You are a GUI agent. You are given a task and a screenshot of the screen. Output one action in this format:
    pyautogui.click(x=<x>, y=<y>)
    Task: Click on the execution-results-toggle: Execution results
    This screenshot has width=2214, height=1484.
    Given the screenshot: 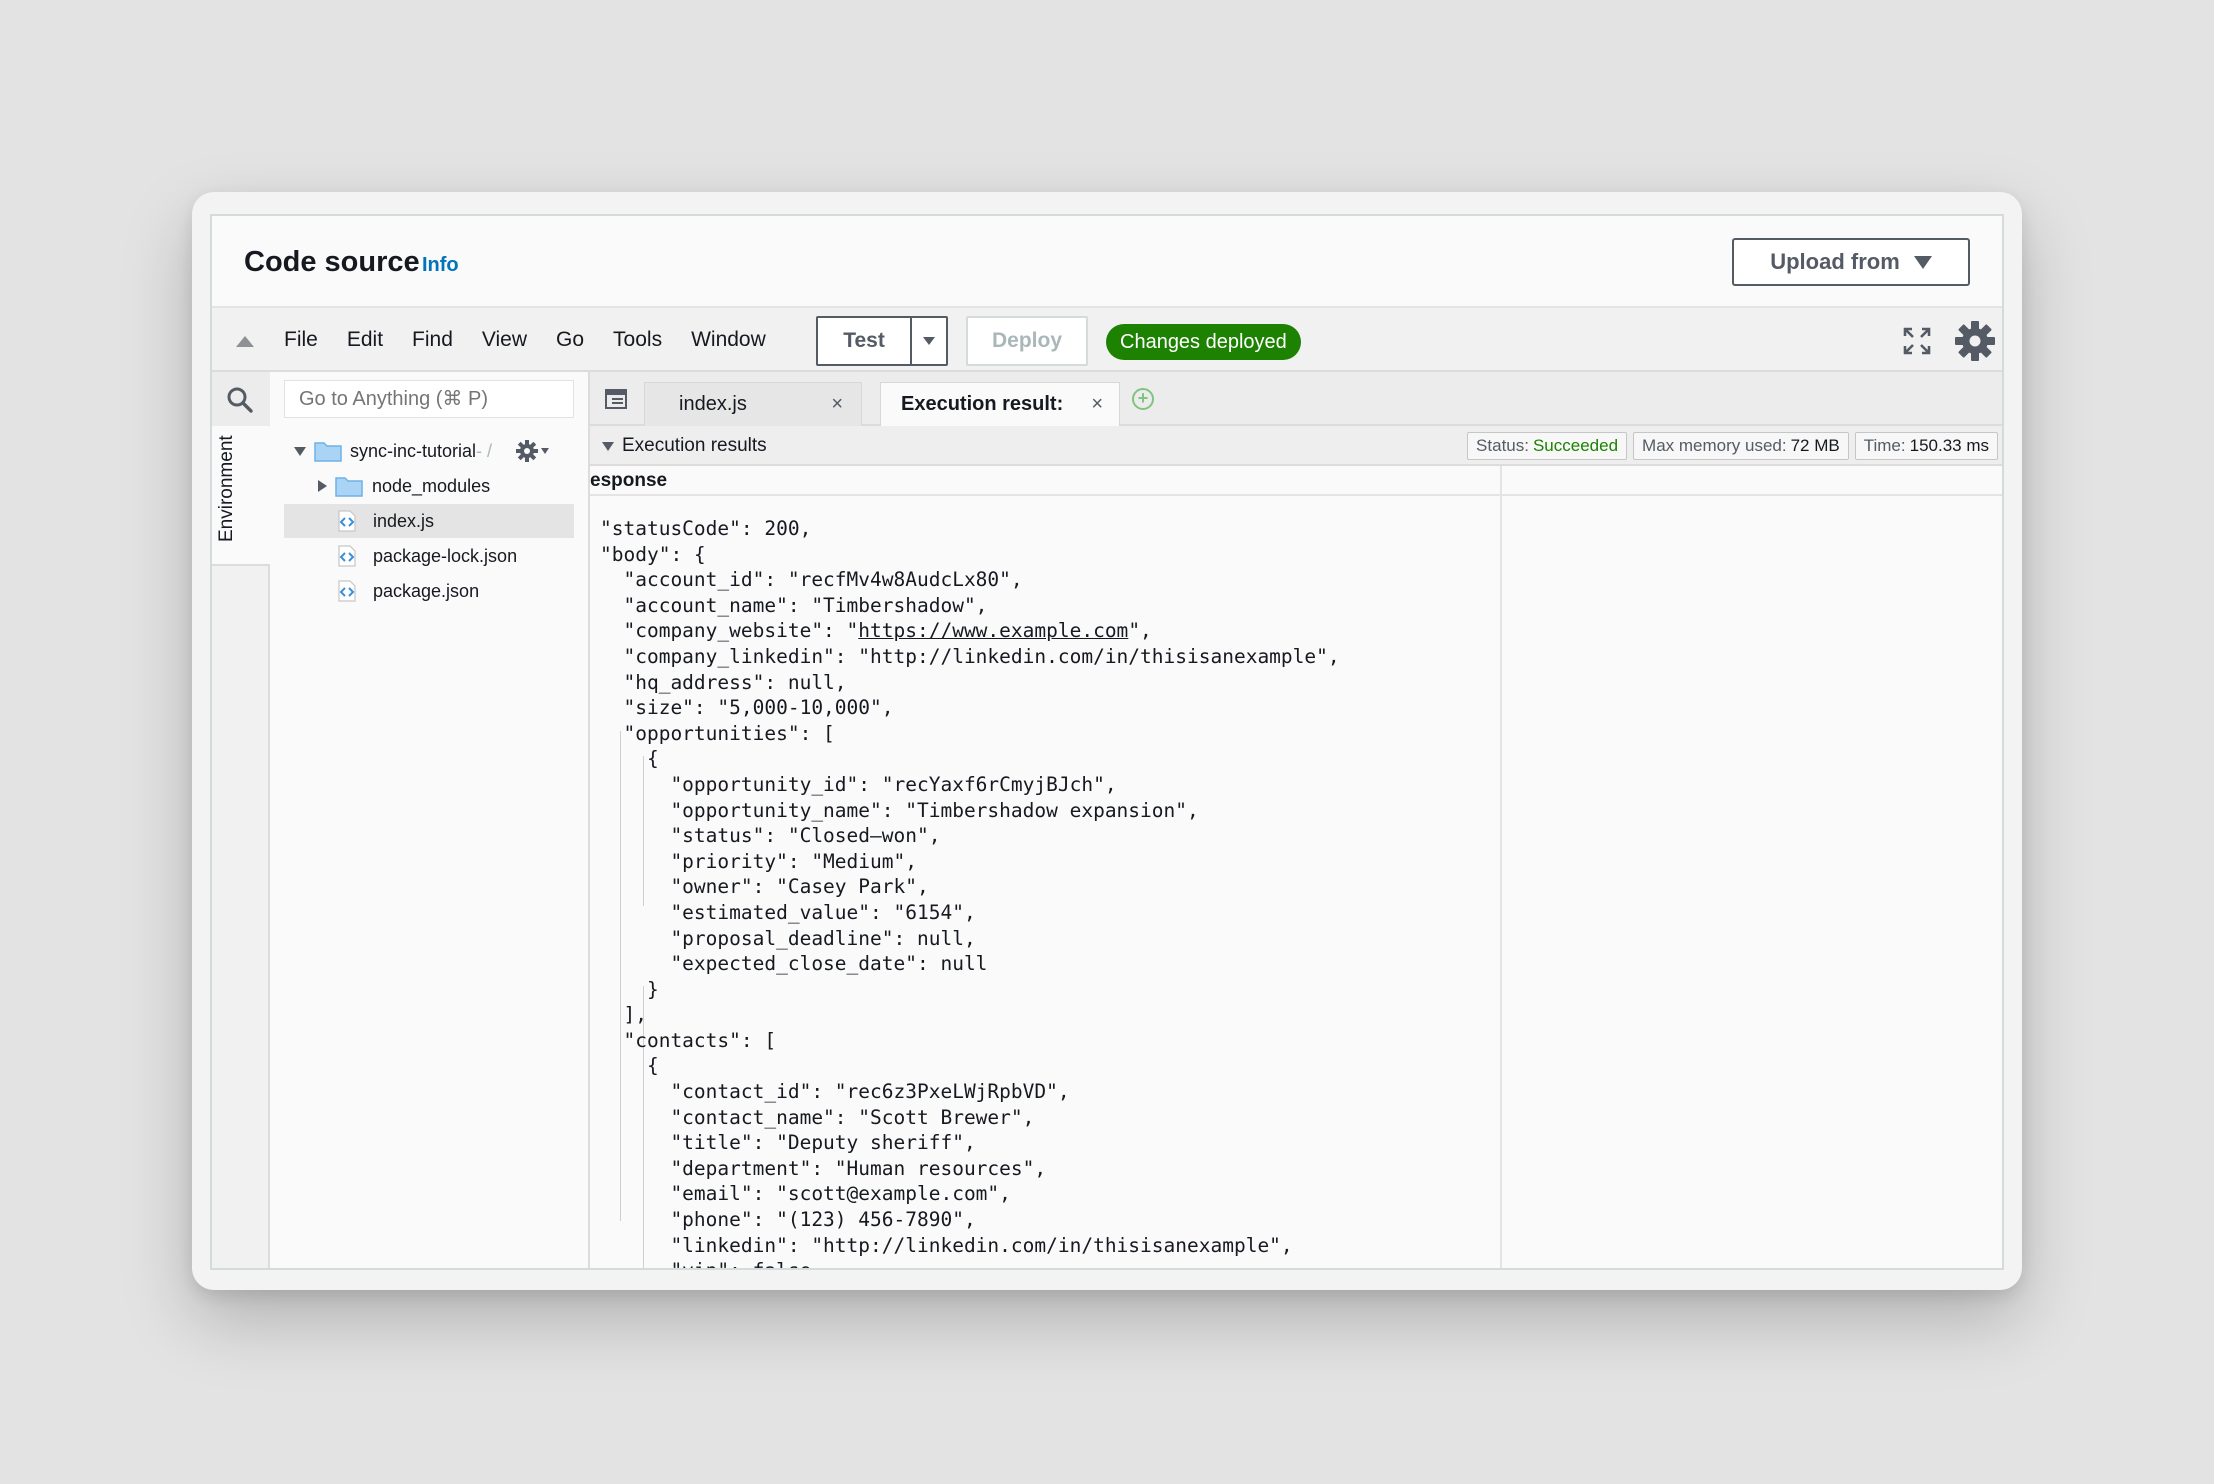 What is the action you would take?
    pyautogui.click(x=684, y=446)
    